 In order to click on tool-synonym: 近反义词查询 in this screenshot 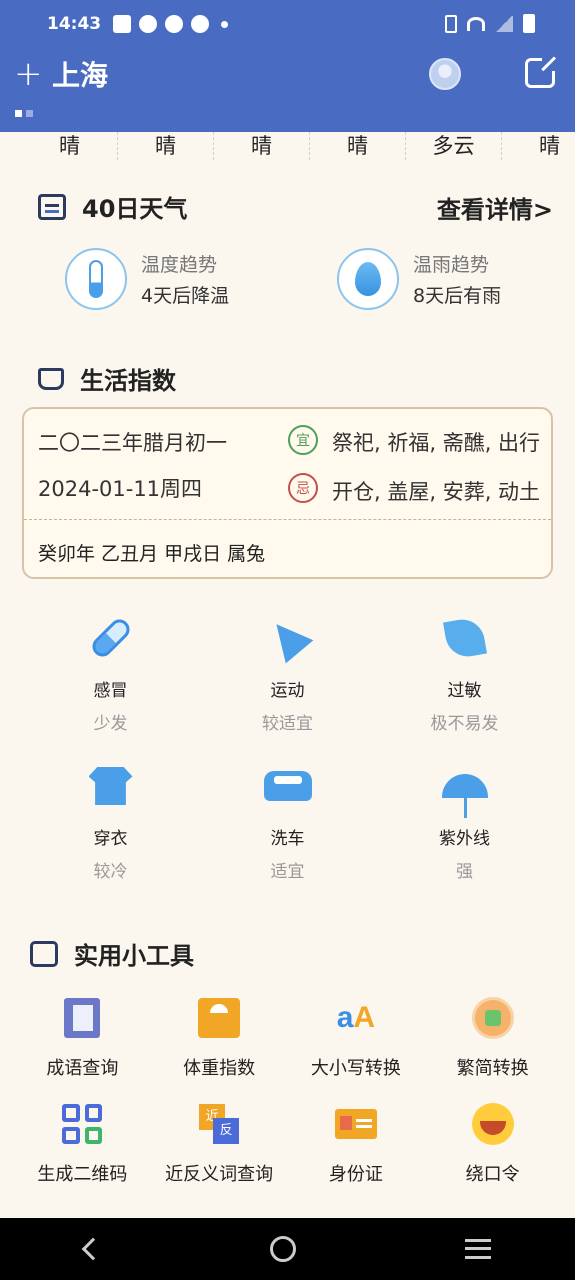, I will do `click(219, 1144)`.